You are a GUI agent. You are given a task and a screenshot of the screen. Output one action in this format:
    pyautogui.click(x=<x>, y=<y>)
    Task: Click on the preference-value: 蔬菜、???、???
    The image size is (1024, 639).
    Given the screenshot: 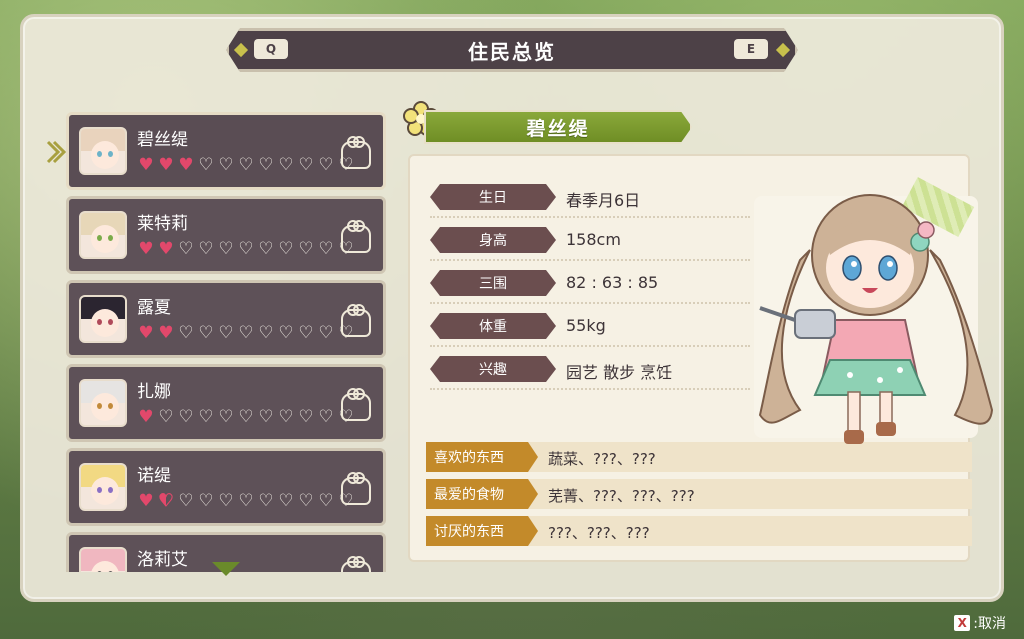 What is the action you would take?
    pyautogui.click(x=602, y=459)
    